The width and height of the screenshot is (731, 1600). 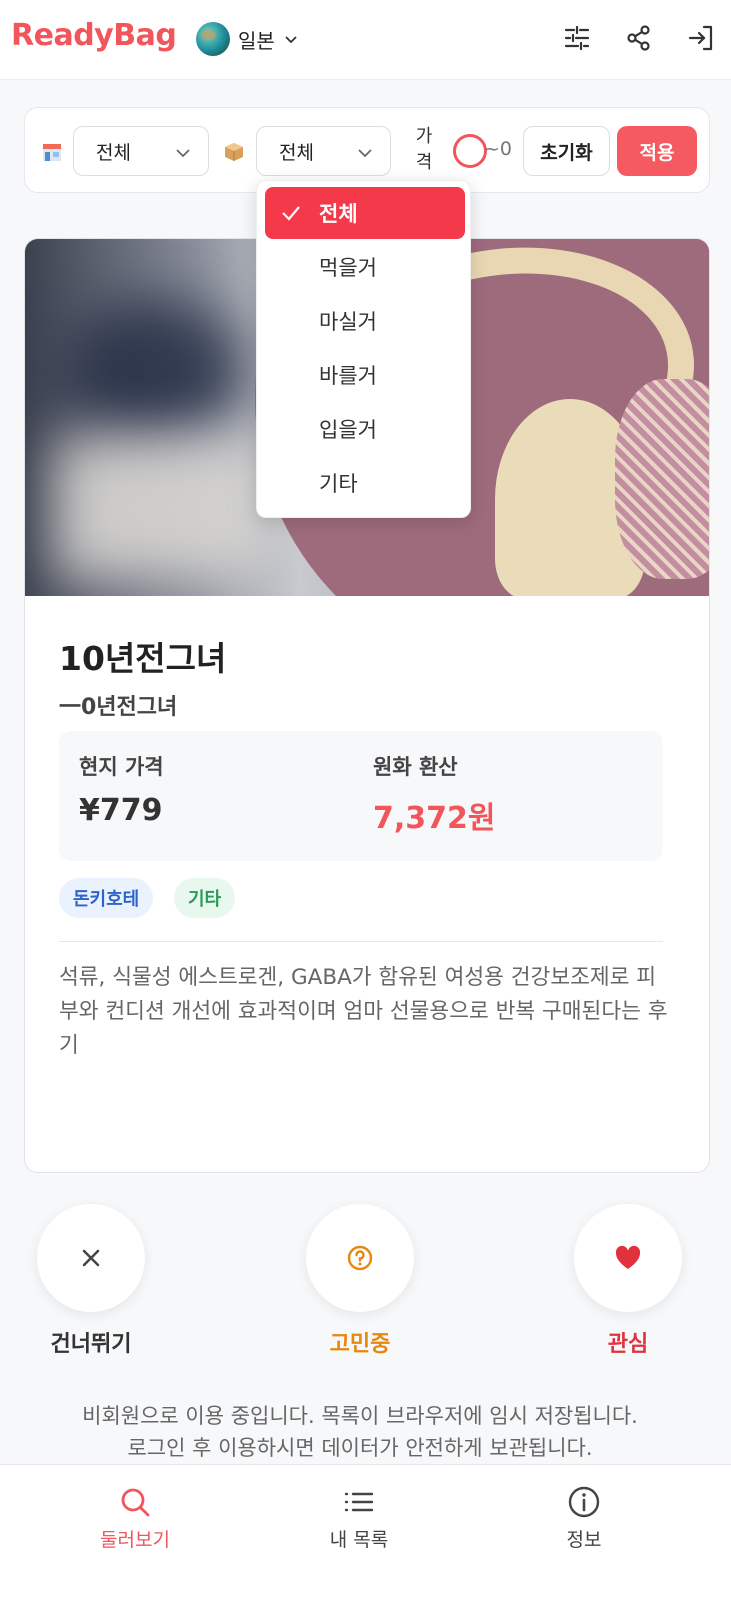 I want to click on heart-icon, so click(x=628, y=1257).